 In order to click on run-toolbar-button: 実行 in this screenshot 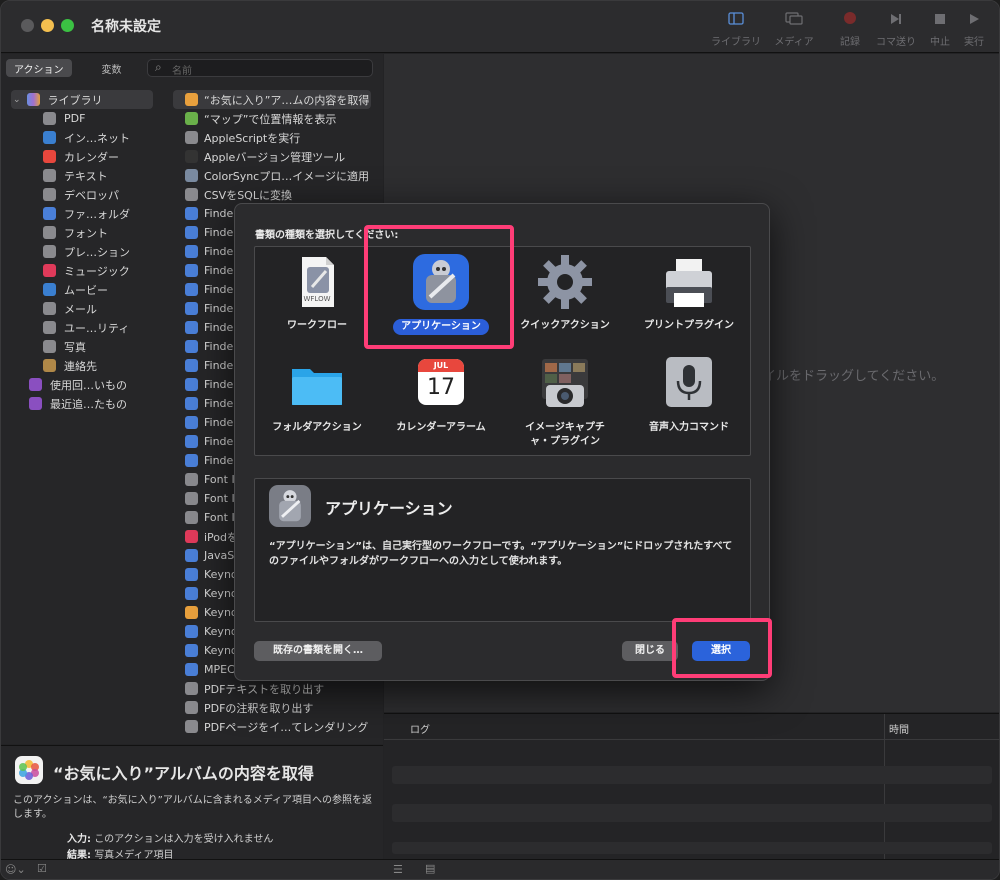, I will do `click(972, 31)`.